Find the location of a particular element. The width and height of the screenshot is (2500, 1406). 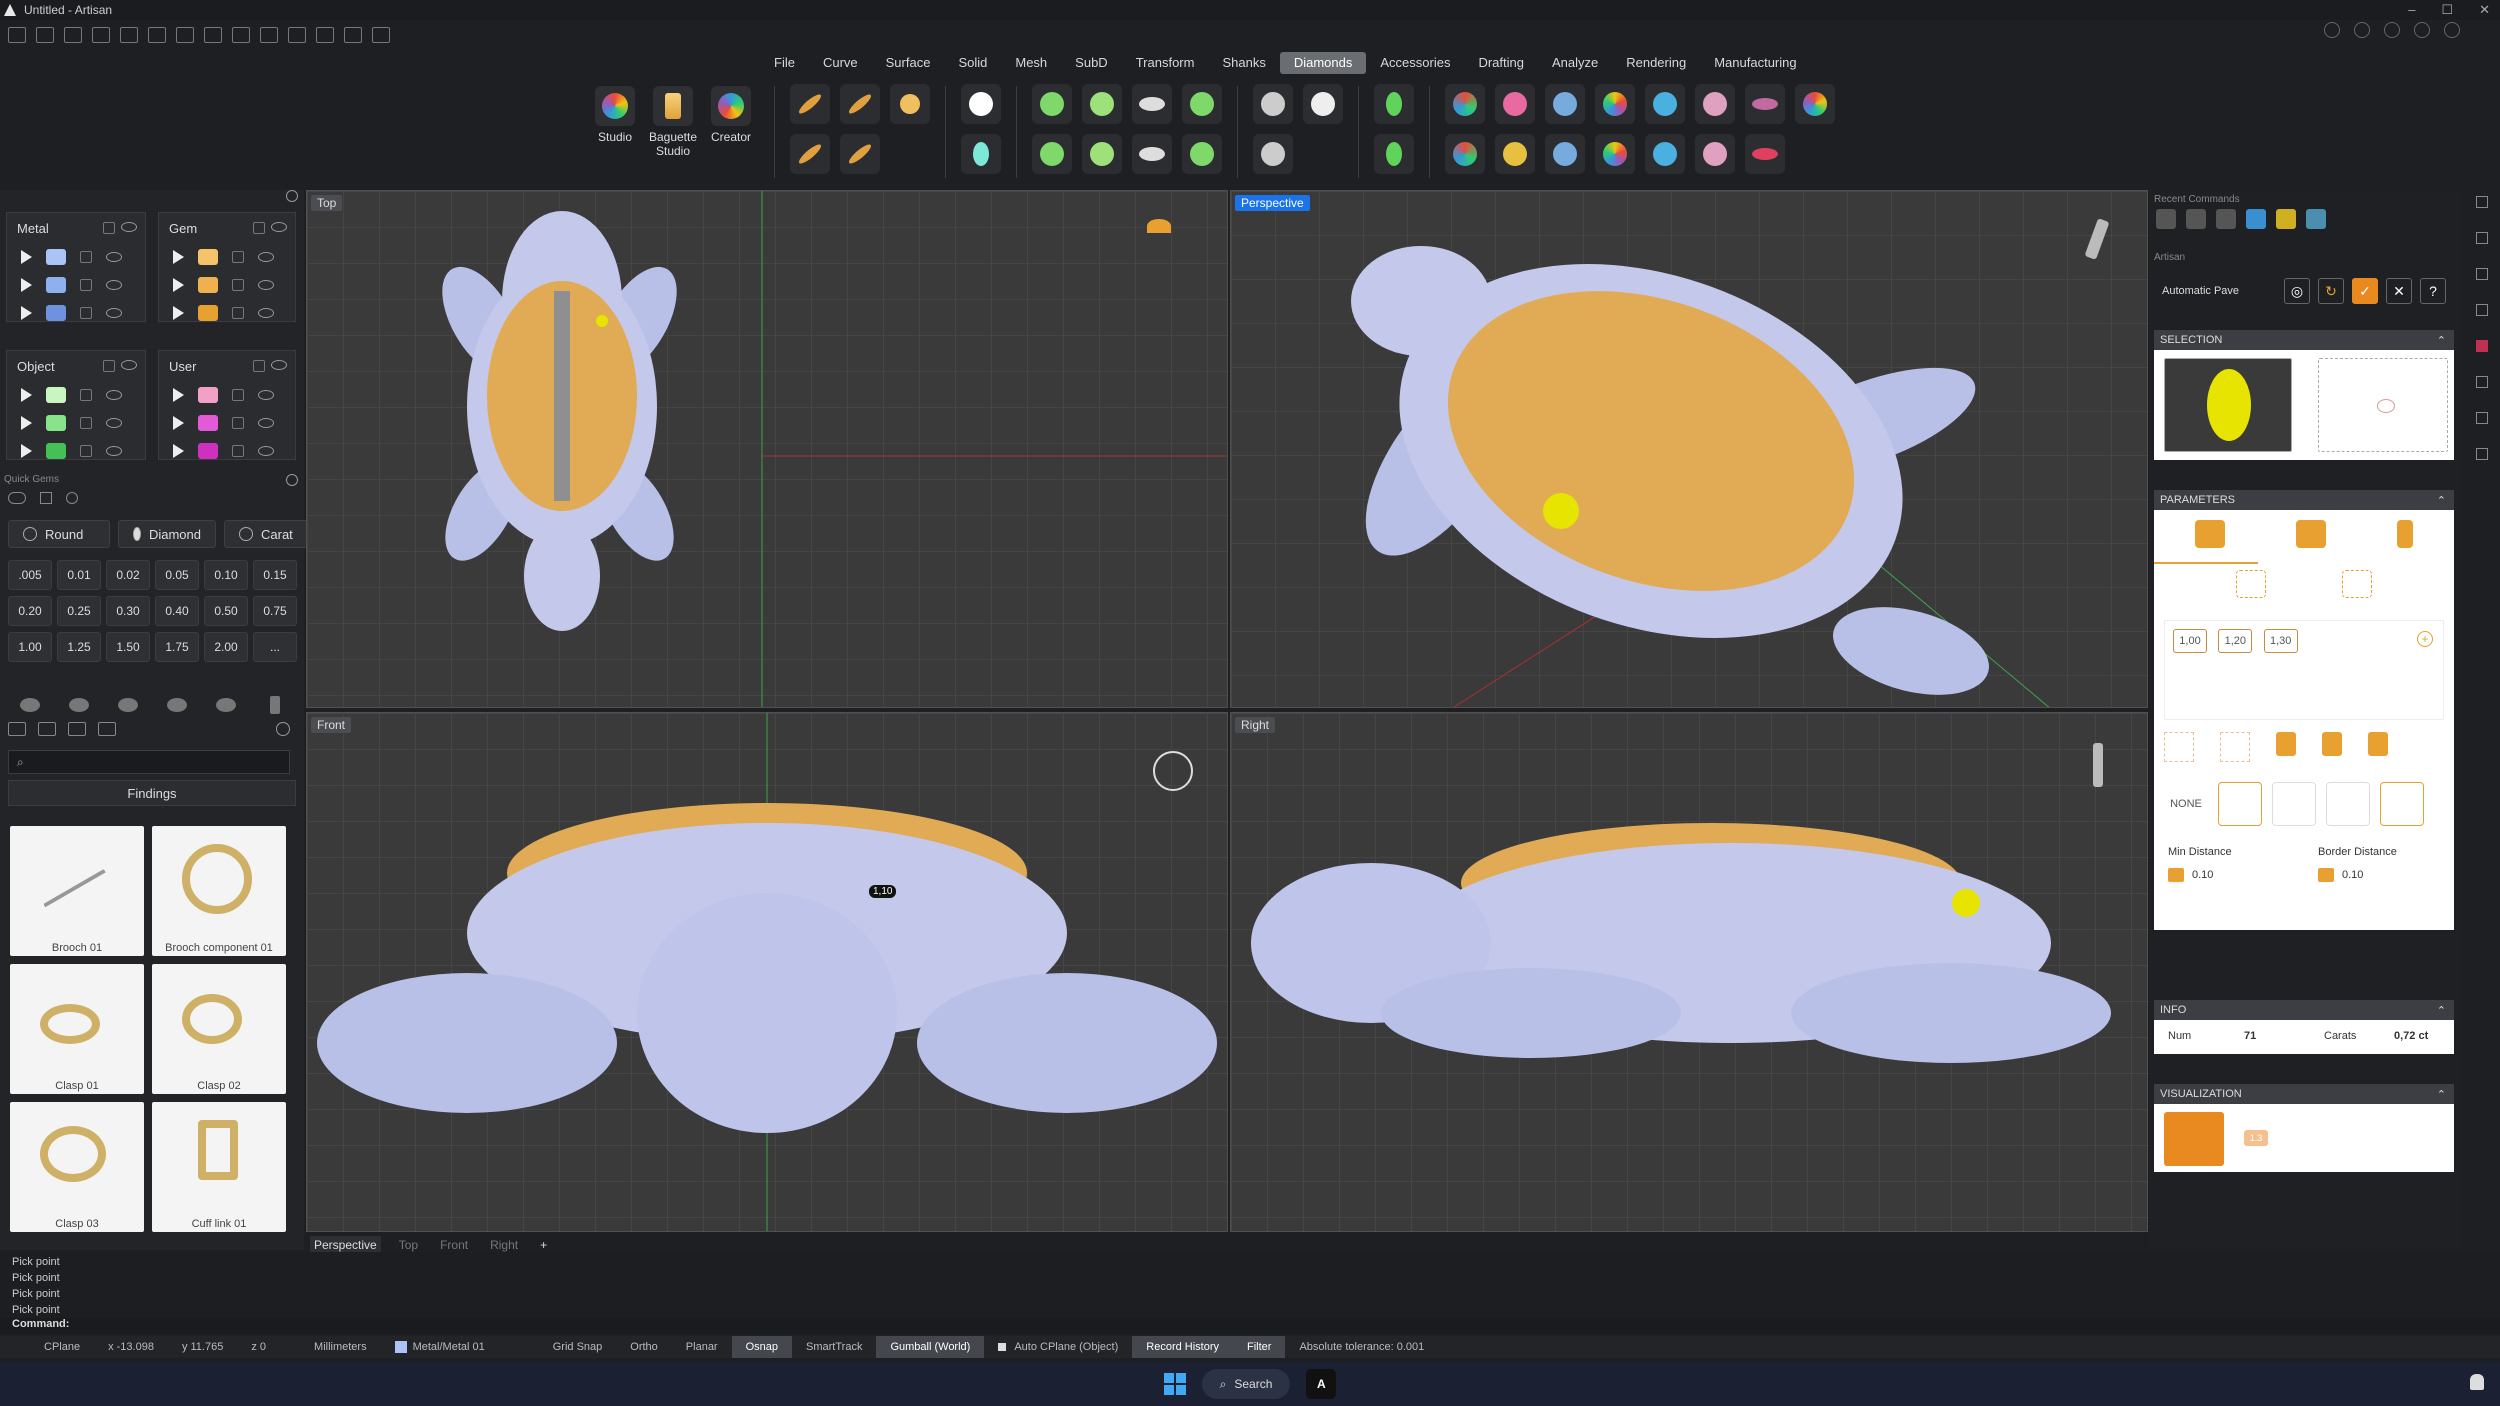

bezel-setting-button is located at coordinates (1052, 154).